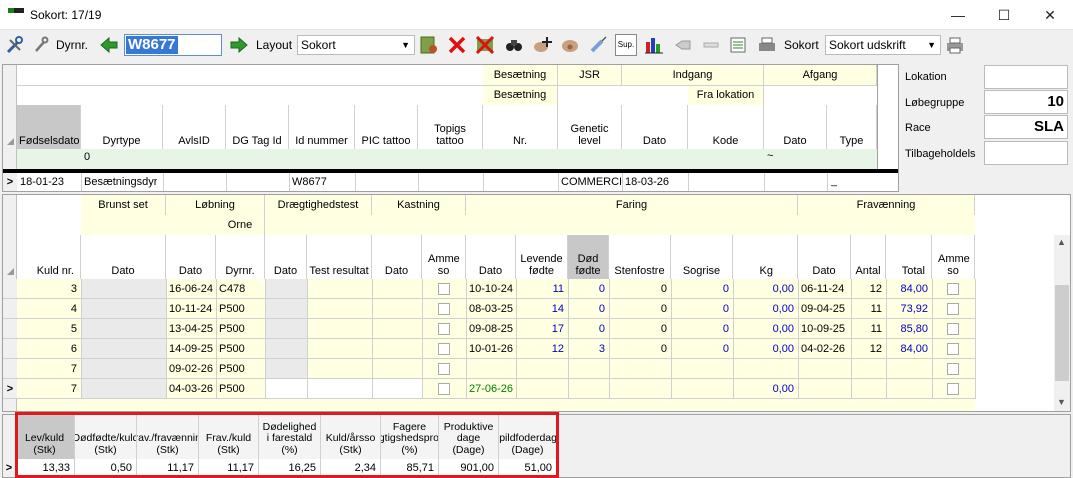 This screenshot has width=1073, height=478. I want to click on table-row: >7 04-03-26 P500 27-06-26 0,00, so click(489, 389).